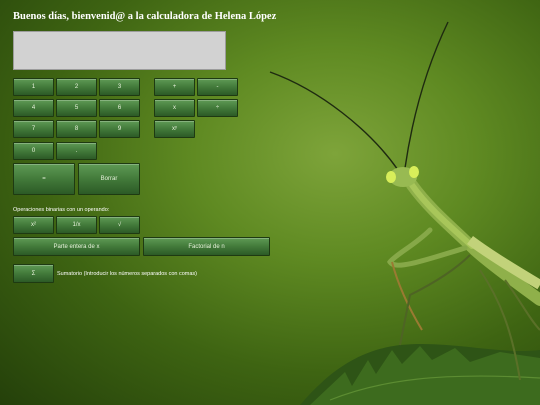  Describe the element at coordinates (33, 87) in the screenshot. I see `key-1: 1` at that location.